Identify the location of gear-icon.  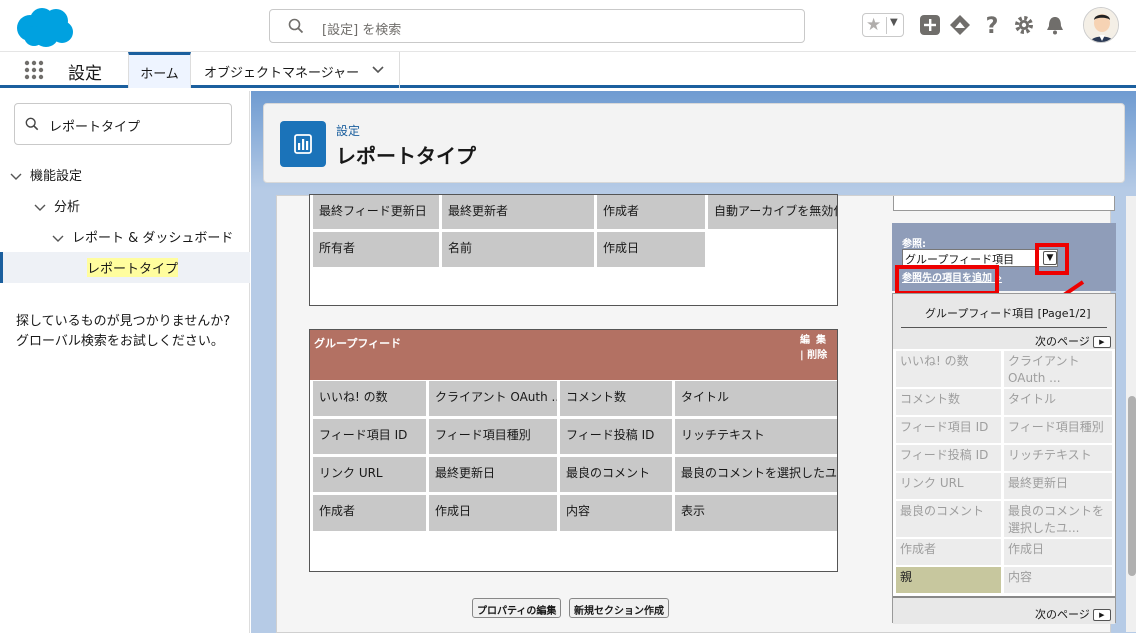
(1024, 25).